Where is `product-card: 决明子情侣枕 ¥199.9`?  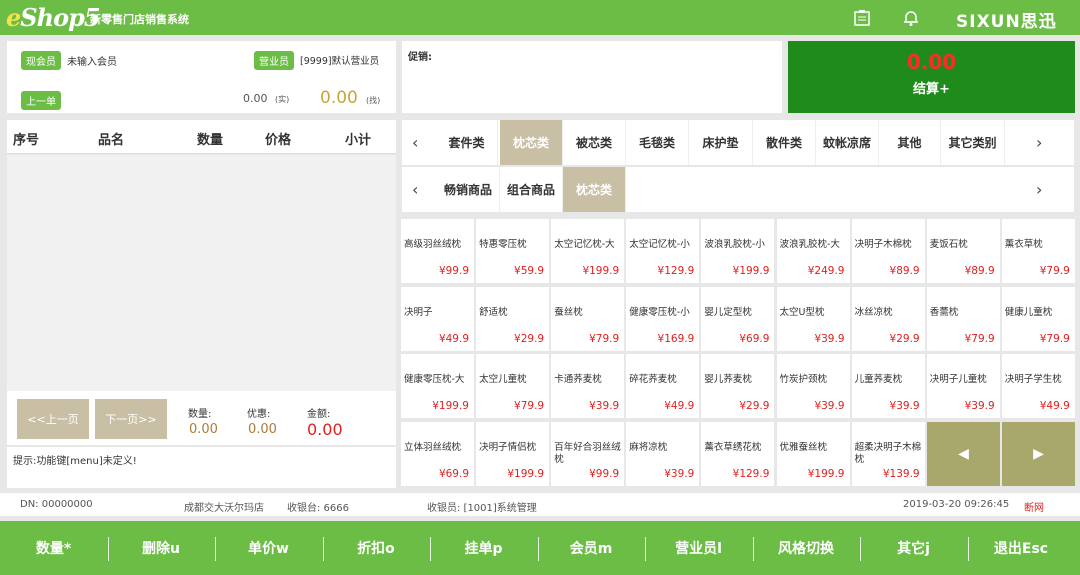
product-card: 决明子情侣枕 ¥199.9 is located at coordinates (513, 454).